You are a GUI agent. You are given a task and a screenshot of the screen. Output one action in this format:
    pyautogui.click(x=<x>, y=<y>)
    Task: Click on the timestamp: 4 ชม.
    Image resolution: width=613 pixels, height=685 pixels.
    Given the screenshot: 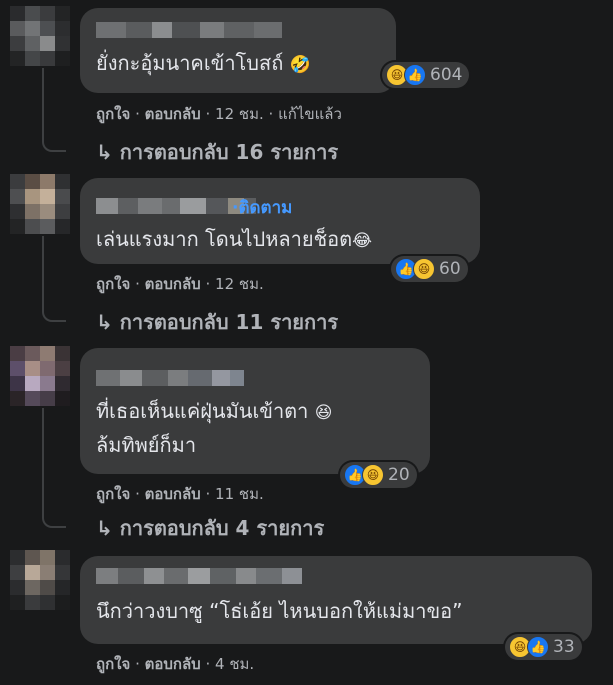 What is the action you would take?
    pyautogui.click(x=234, y=664)
    